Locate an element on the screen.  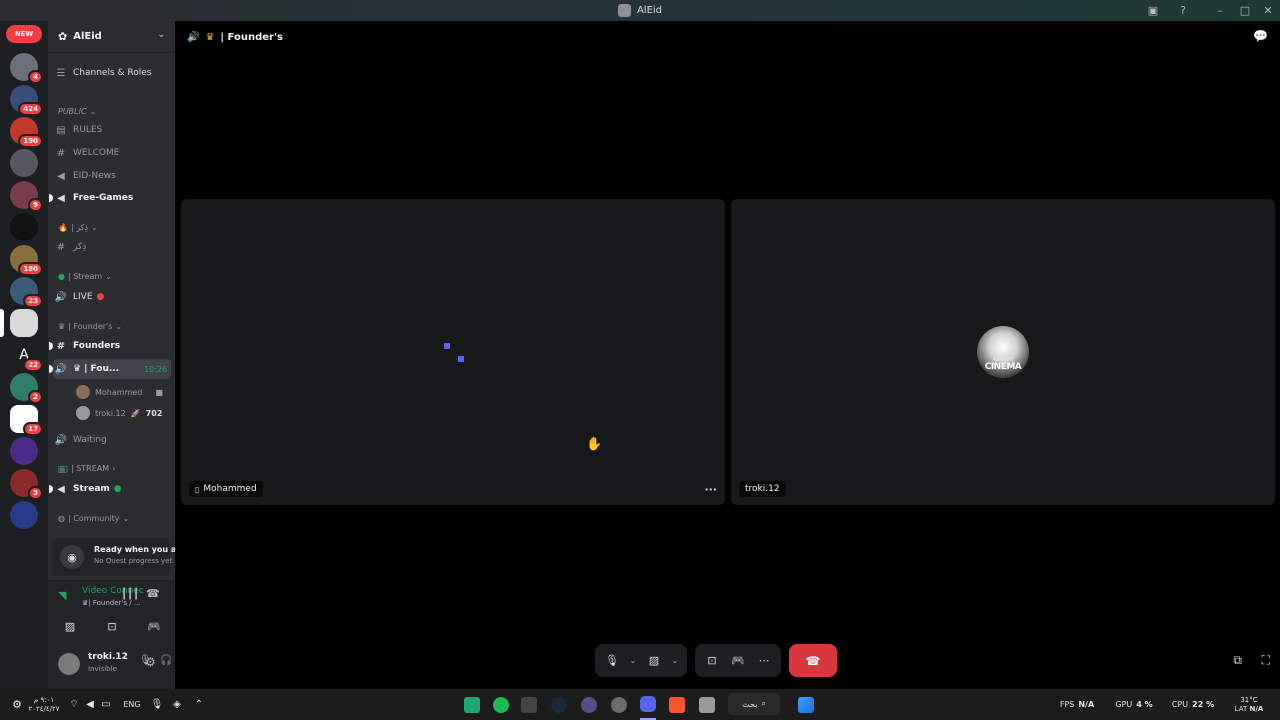
disconnect-button: ☎ is located at coordinates (813, 660).